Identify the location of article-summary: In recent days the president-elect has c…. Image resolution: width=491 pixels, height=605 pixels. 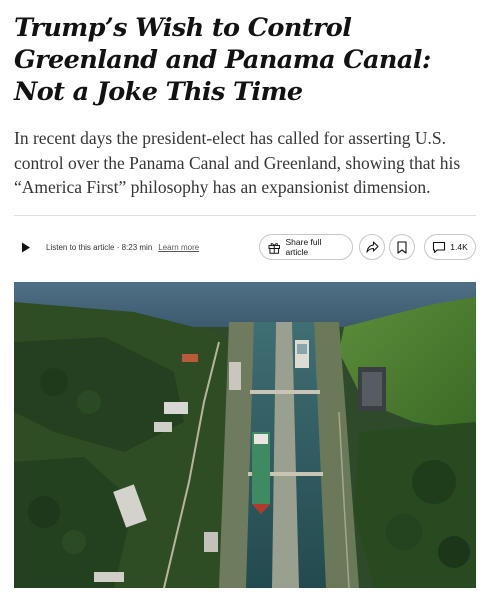
(237, 162).